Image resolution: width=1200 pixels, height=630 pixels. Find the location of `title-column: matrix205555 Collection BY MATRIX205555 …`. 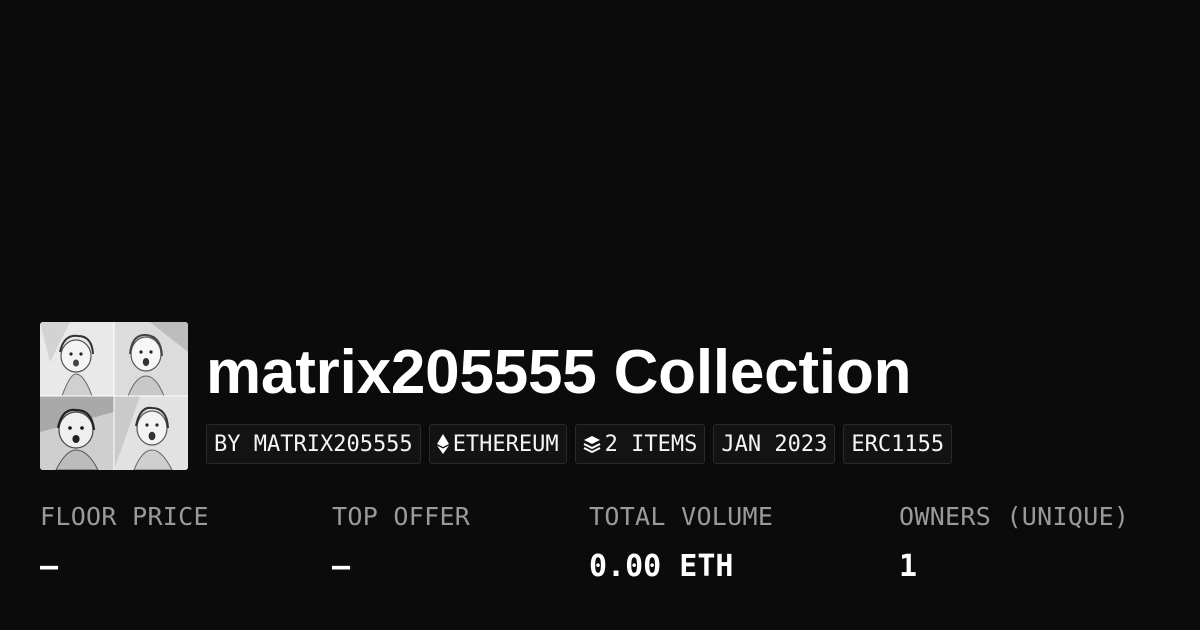

title-column: matrix205555 Collection BY MATRIX205555 … is located at coordinates (579, 393).